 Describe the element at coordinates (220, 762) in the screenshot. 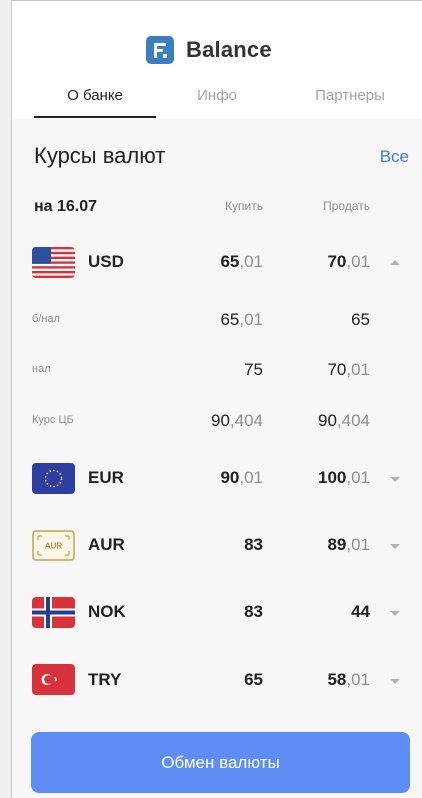

I see `currency-exchange-button: Обмен валюты` at that location.